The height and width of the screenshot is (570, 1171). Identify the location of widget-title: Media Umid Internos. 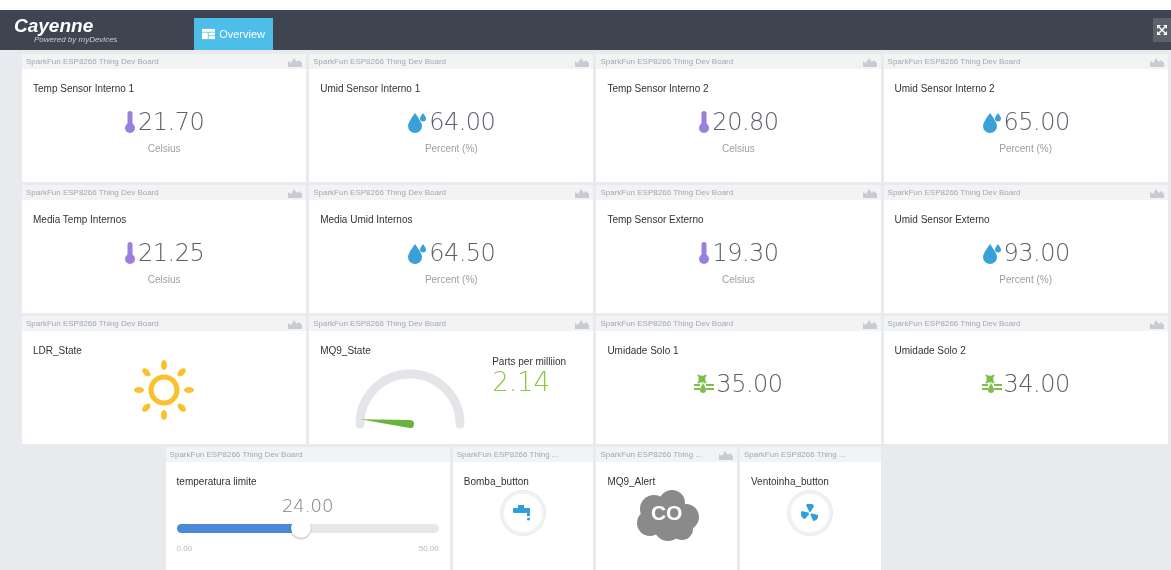
(367, 219).